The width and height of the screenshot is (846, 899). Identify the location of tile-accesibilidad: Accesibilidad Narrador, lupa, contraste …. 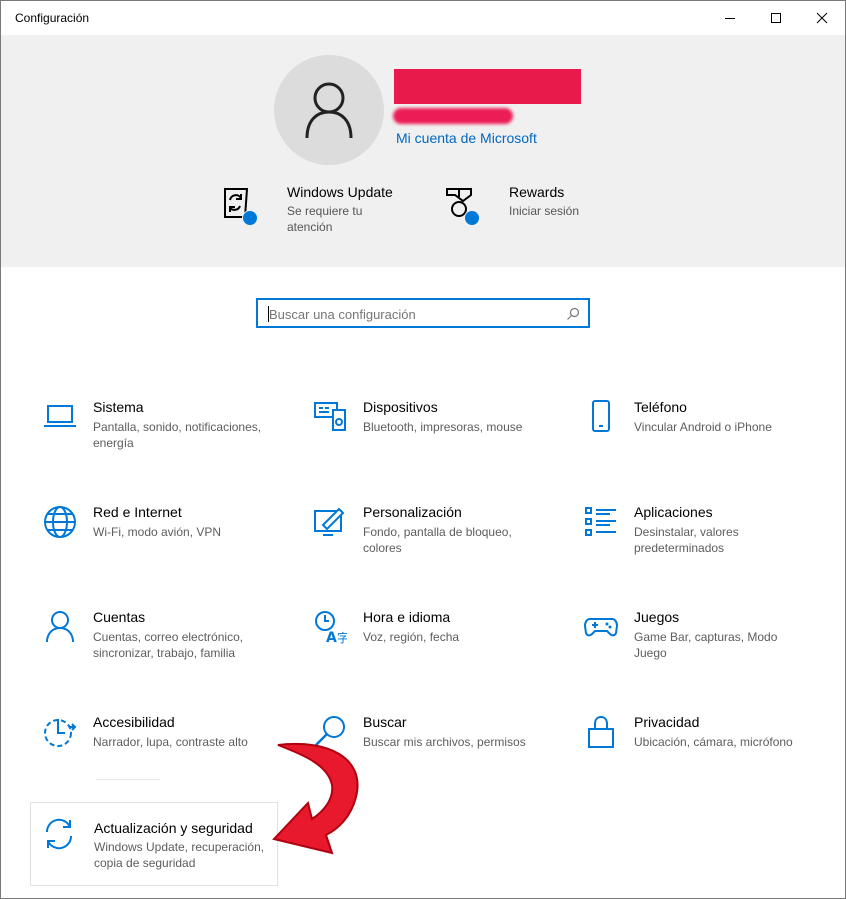
(161, 758).